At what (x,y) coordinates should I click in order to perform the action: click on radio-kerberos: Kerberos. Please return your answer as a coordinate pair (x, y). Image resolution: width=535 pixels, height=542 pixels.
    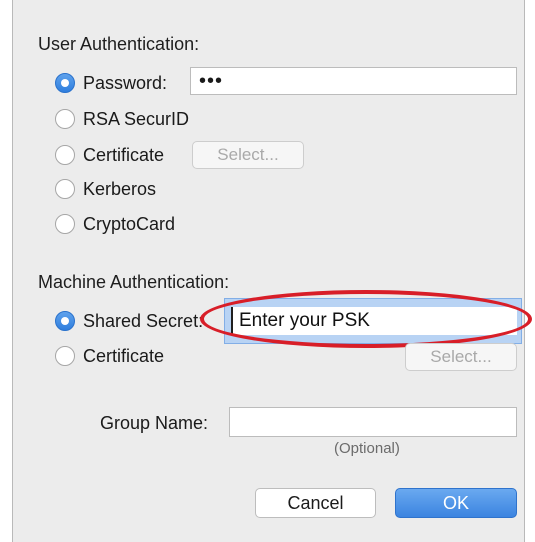
    Looking at the image, I should click on (105, 189).